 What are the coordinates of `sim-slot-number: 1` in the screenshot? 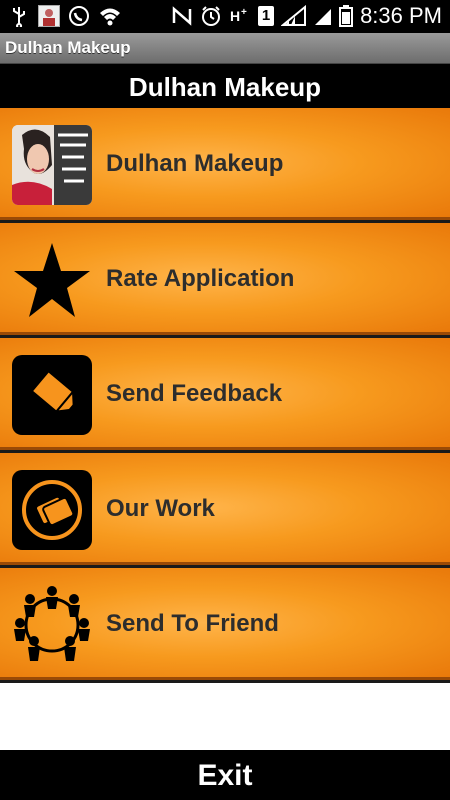 It's located at (266, 15).